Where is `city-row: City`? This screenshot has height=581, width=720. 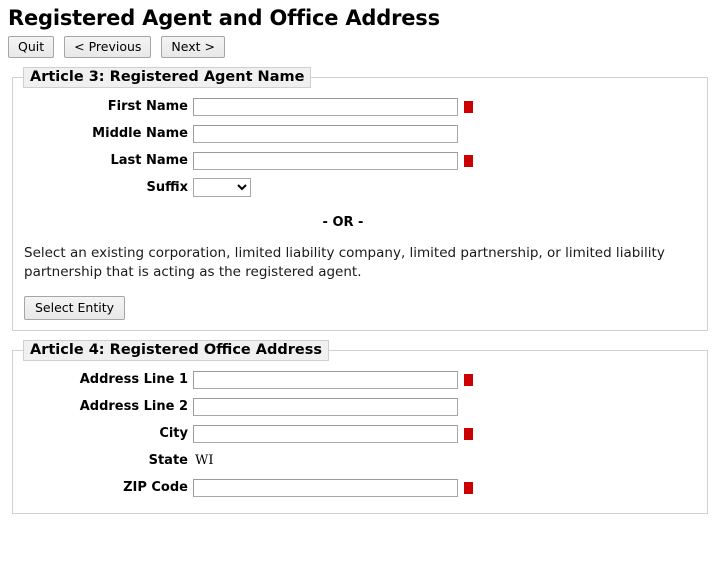 city-row: City is located at coordinates (360, 433).